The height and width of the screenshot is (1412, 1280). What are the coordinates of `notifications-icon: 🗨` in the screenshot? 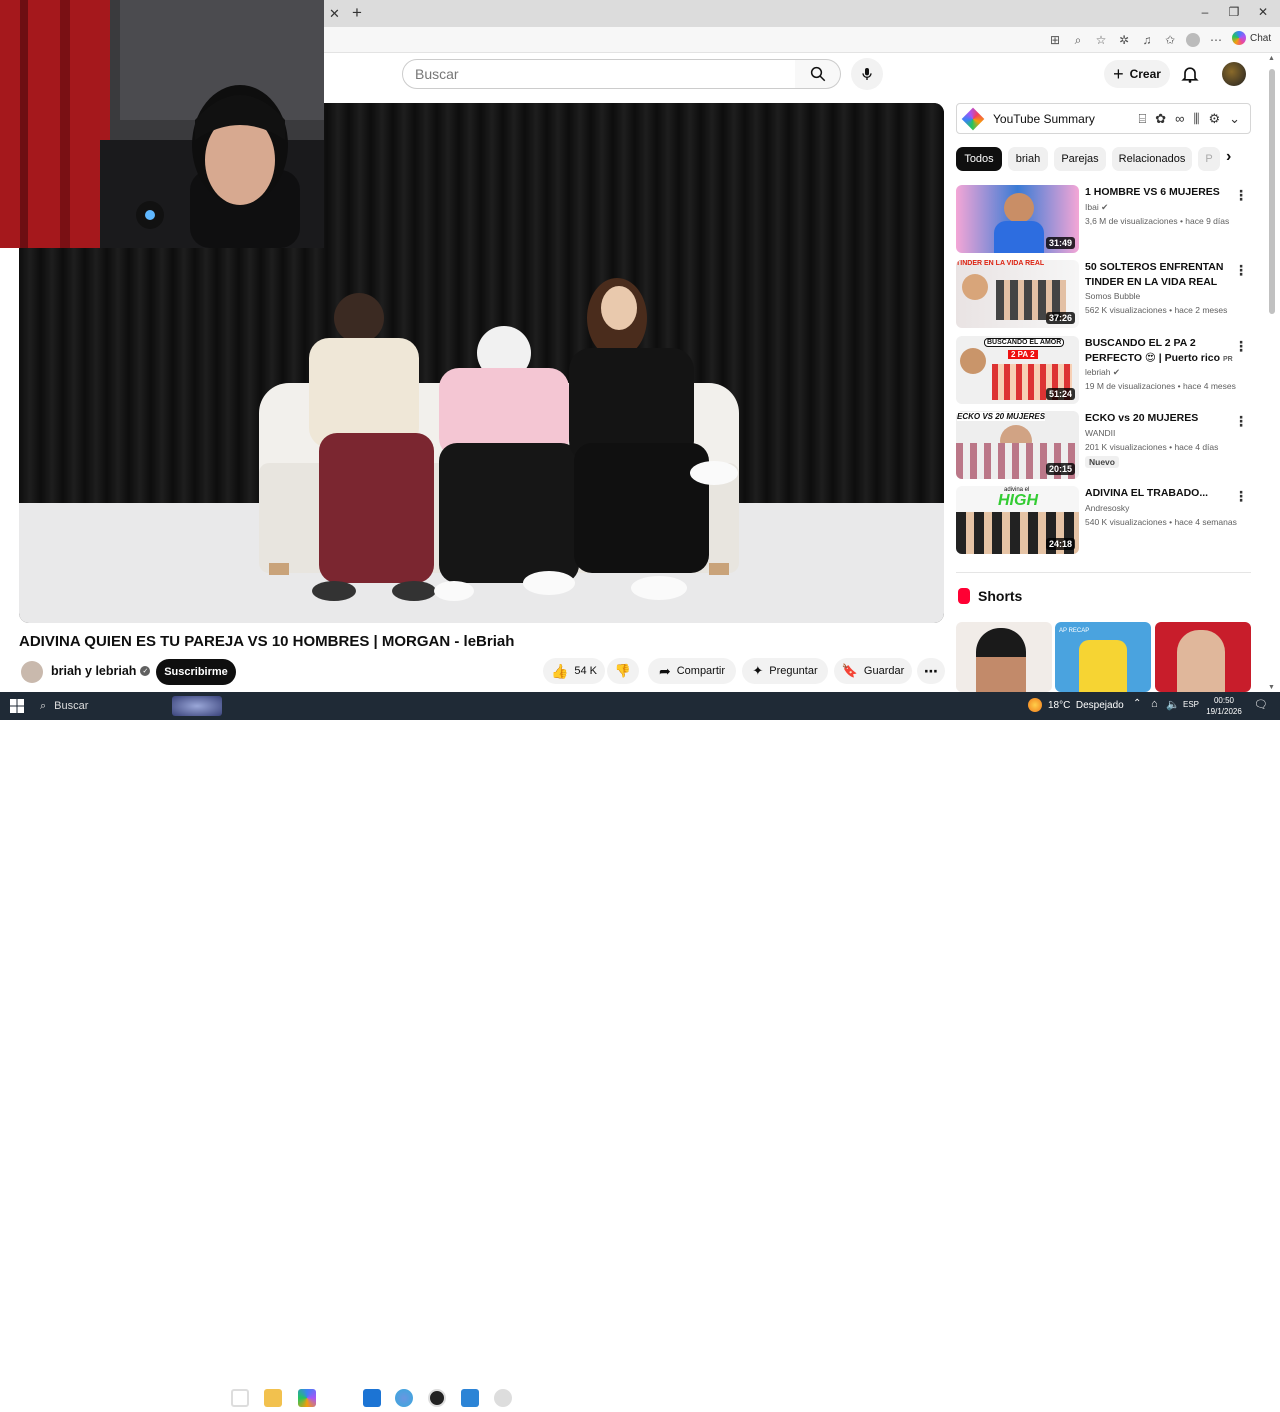 It's located at (1261, 704).